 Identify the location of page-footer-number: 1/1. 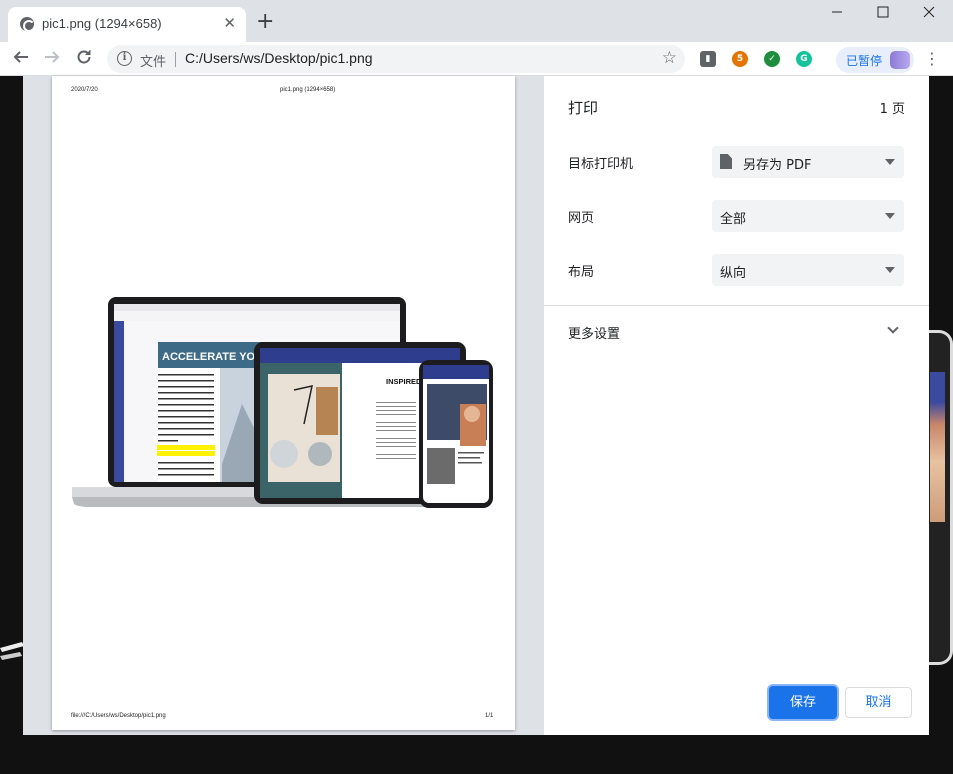
(489, 716).